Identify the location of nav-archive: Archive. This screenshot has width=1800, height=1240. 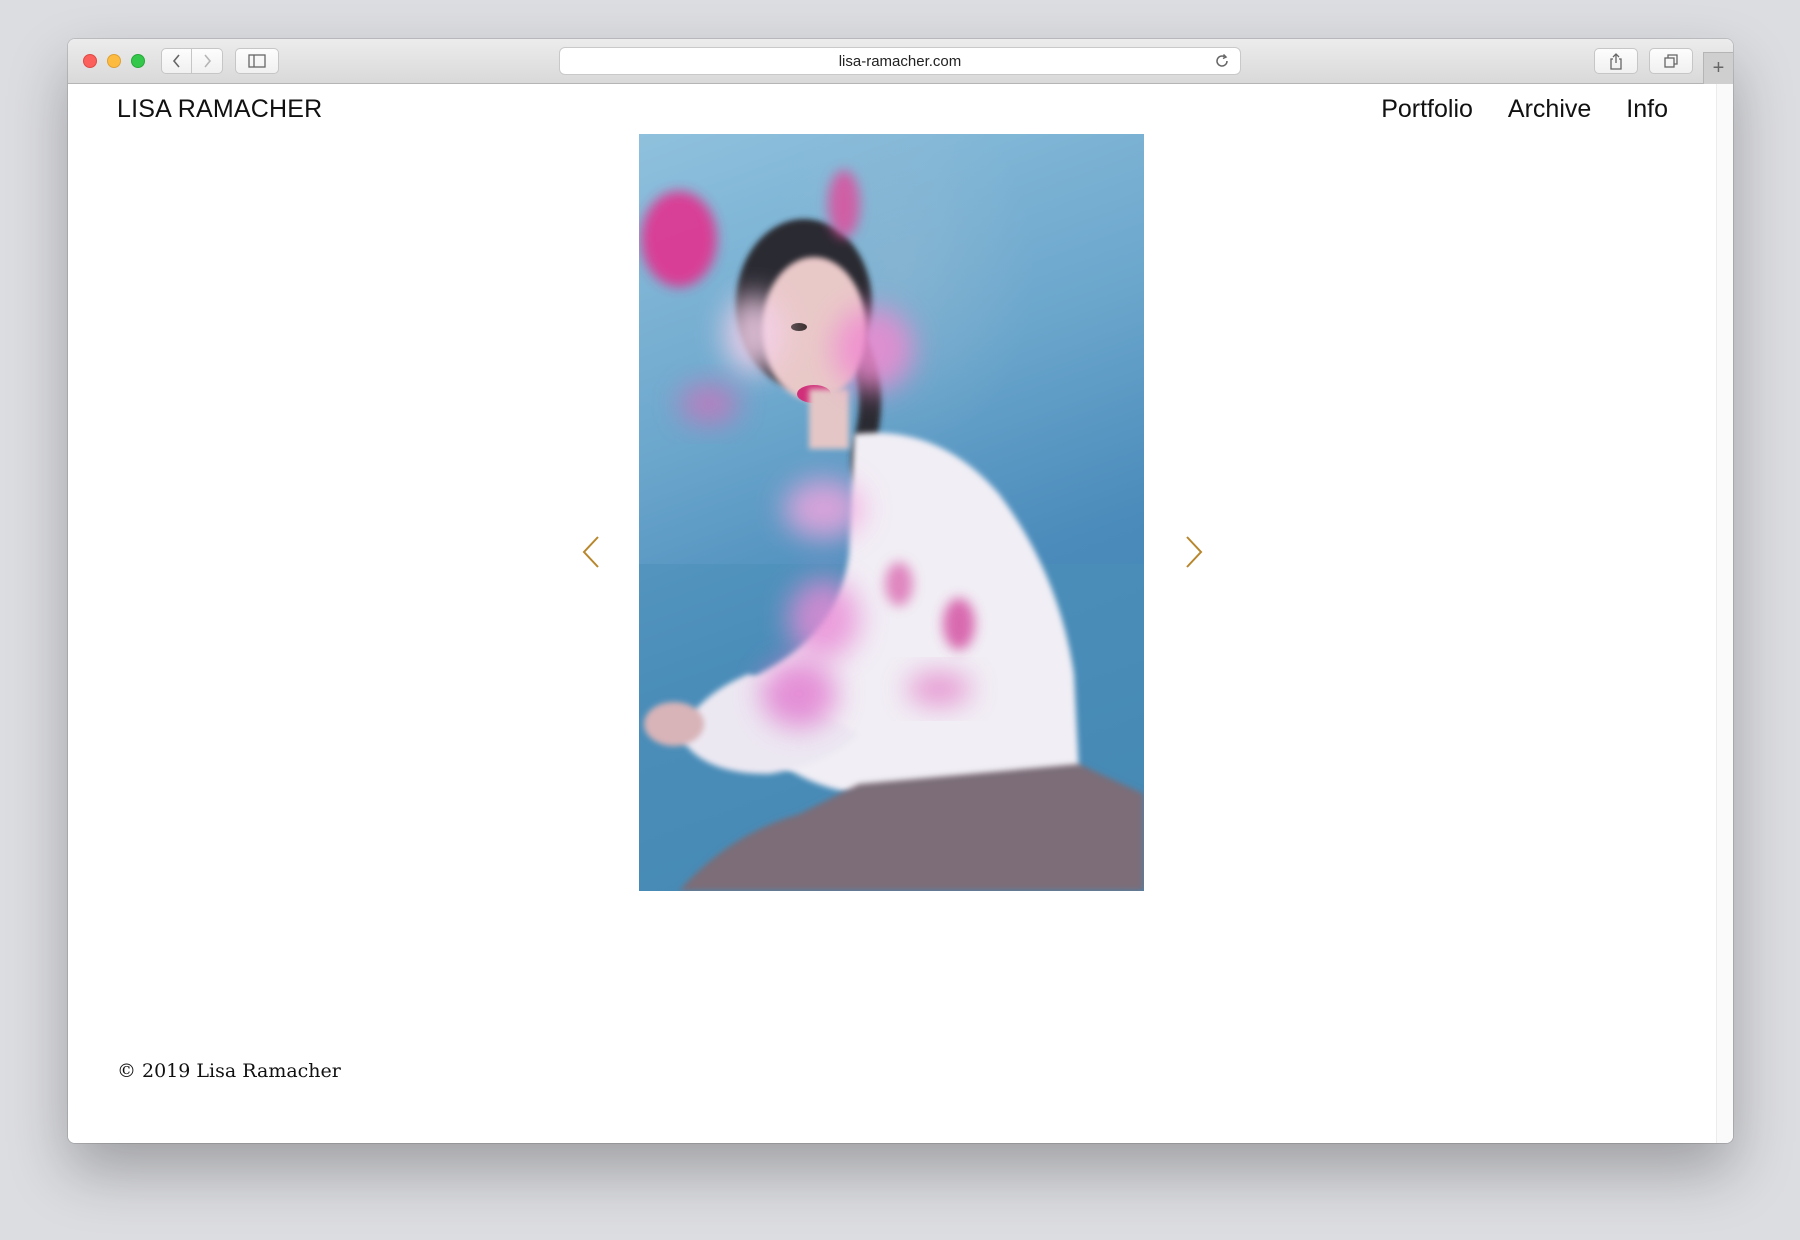
(1549, 109).